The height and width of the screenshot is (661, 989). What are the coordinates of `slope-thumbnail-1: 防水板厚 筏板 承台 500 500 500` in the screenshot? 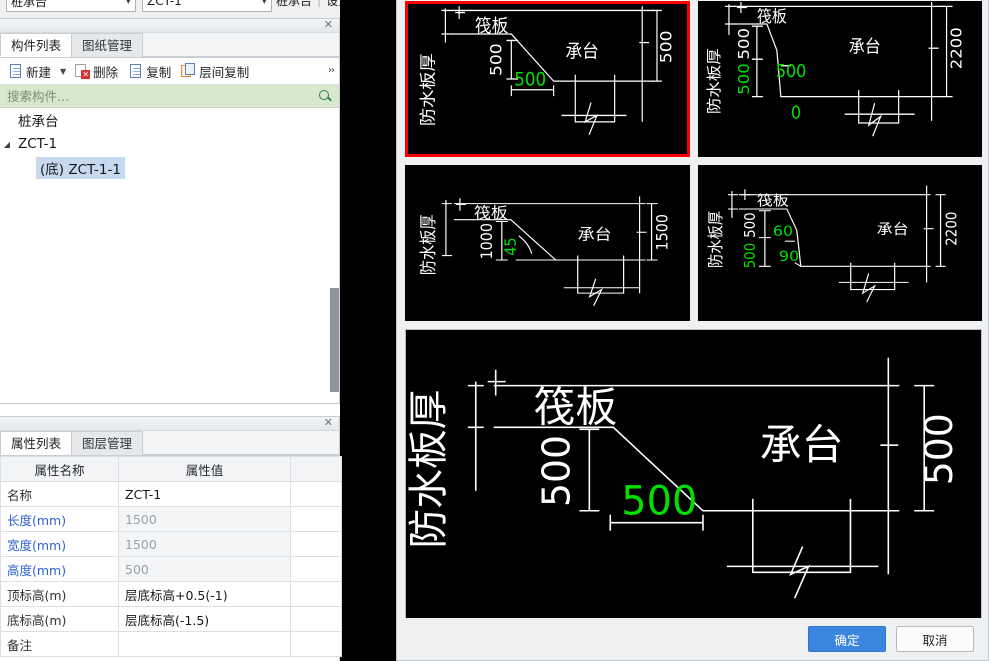 It's located at (547, 79).